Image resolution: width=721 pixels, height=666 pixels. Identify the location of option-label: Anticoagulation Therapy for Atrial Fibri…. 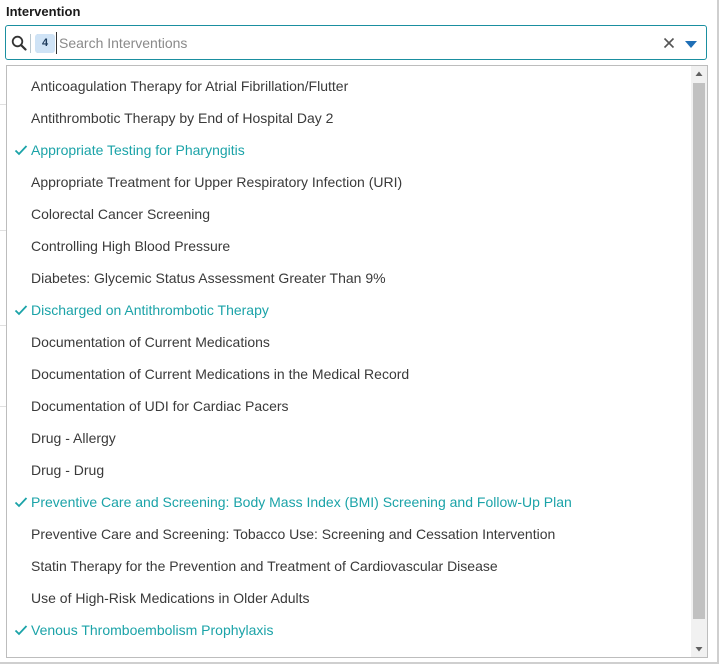
(190, 86).